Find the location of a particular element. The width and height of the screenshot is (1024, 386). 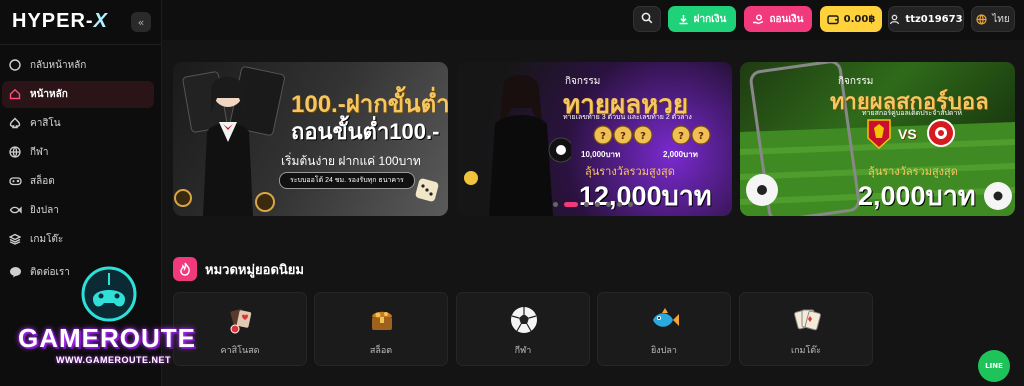

wallet-balance: 0.00฿ is located at coordinates (859, 19).